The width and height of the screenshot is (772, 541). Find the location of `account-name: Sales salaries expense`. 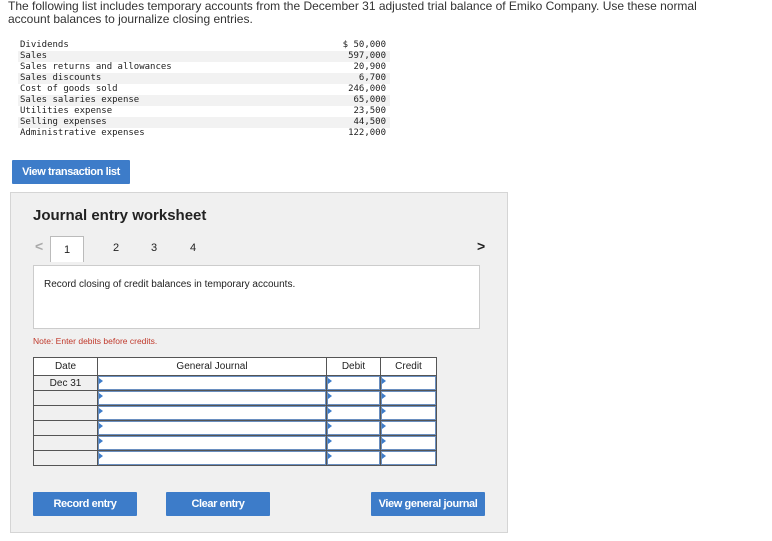

account-name: Sales salaries expense is located at coordinates (80, 100).